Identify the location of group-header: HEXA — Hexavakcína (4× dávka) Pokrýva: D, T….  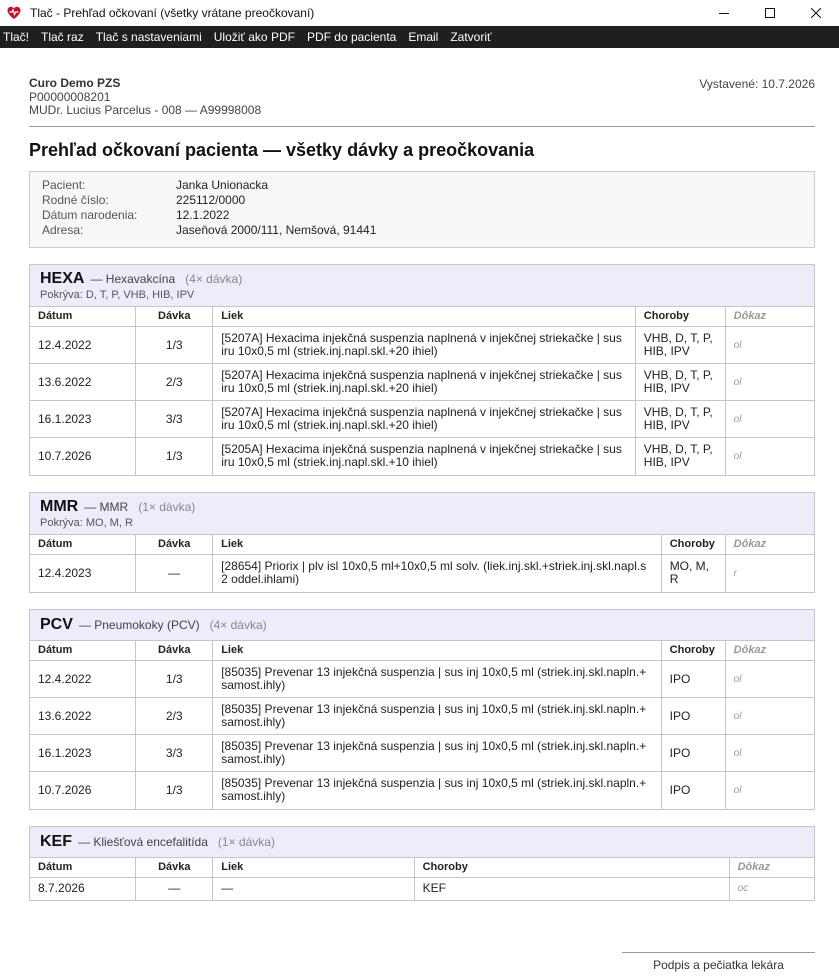
(422, 285).